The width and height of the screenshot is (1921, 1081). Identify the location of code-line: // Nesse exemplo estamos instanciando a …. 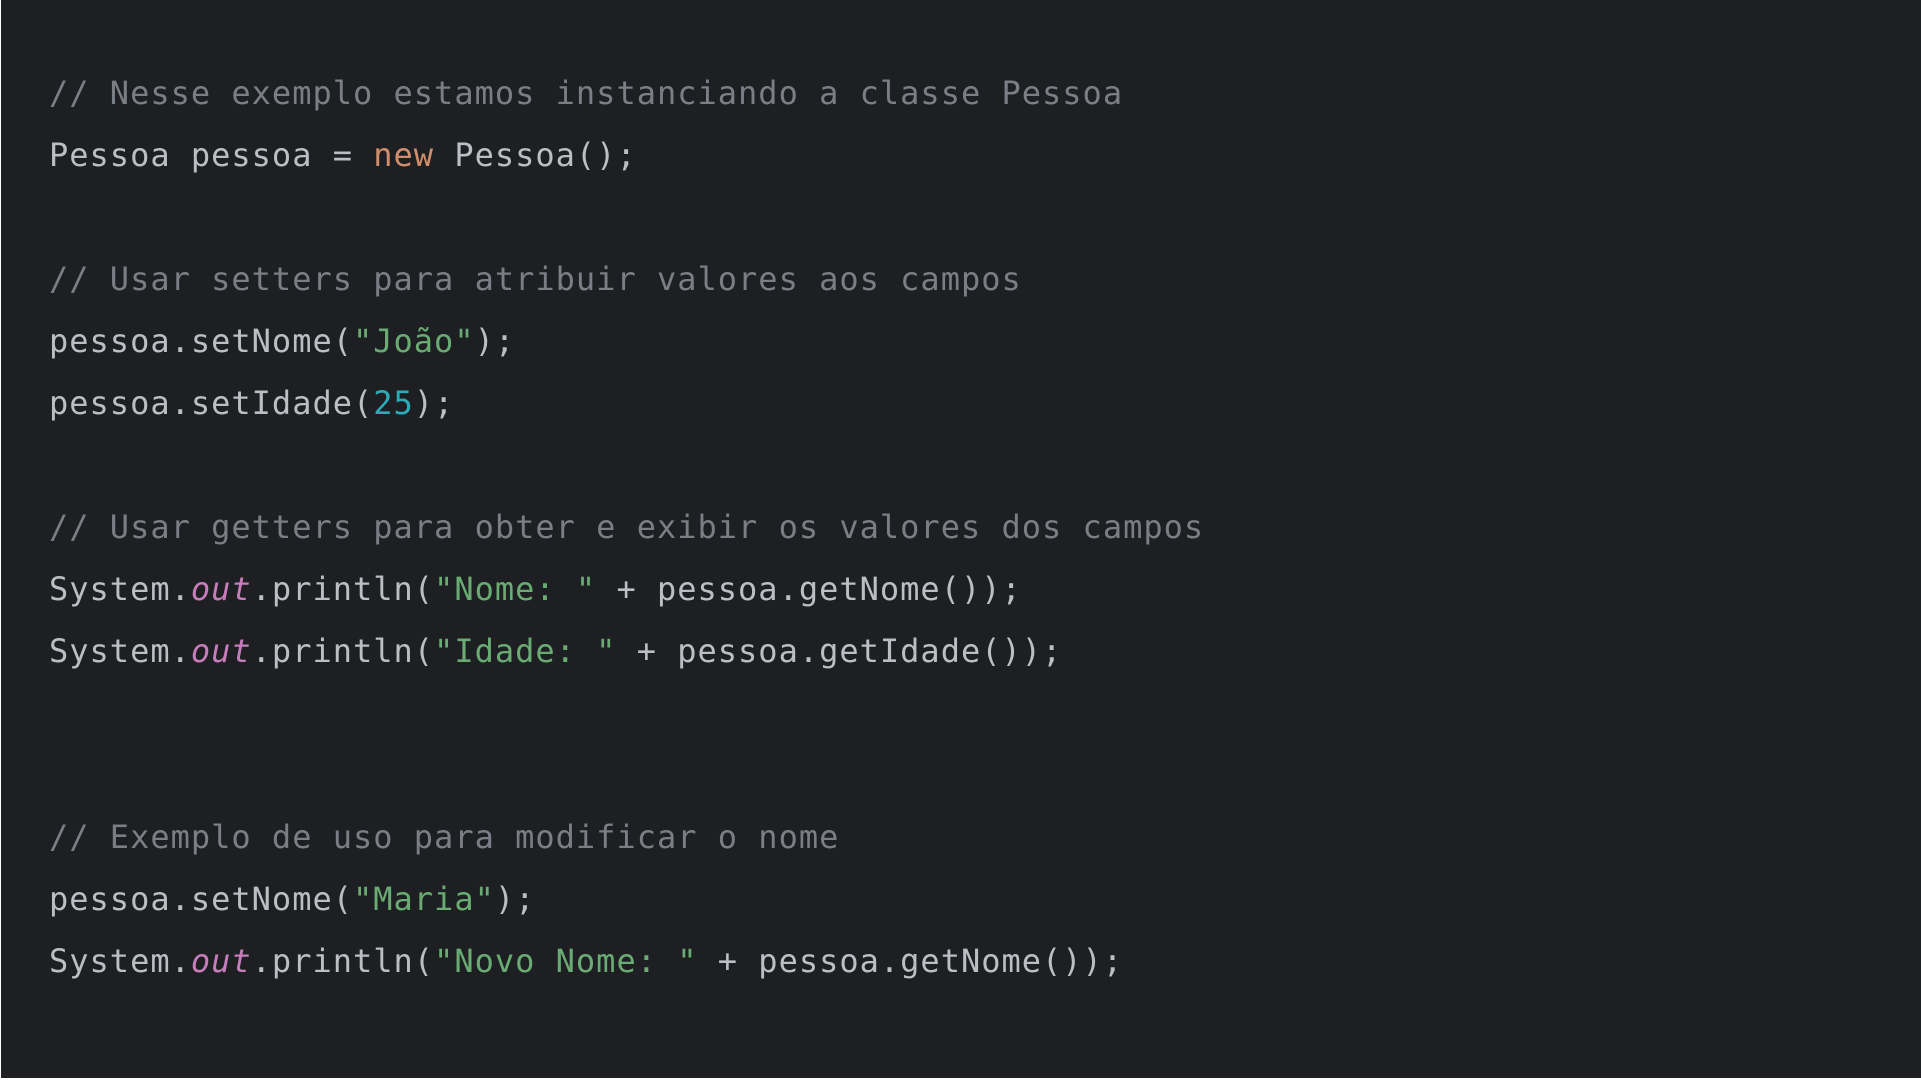
(626, 93).